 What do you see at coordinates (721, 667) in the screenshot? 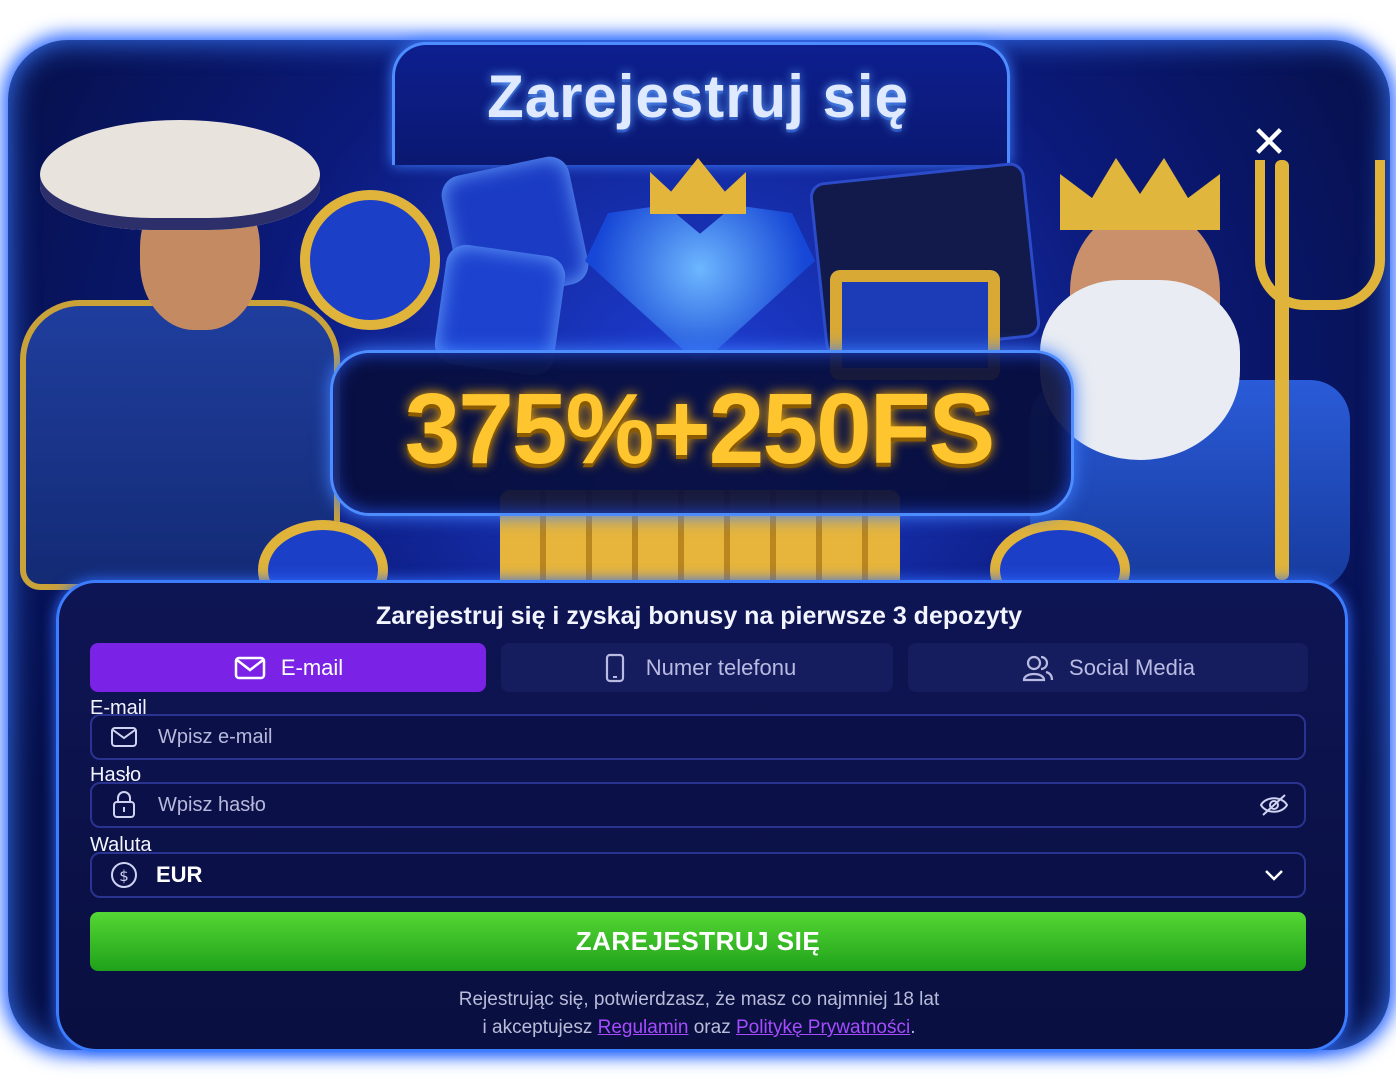
I see `tab-label: Numer telefonu` at bounding box center [721, 667].